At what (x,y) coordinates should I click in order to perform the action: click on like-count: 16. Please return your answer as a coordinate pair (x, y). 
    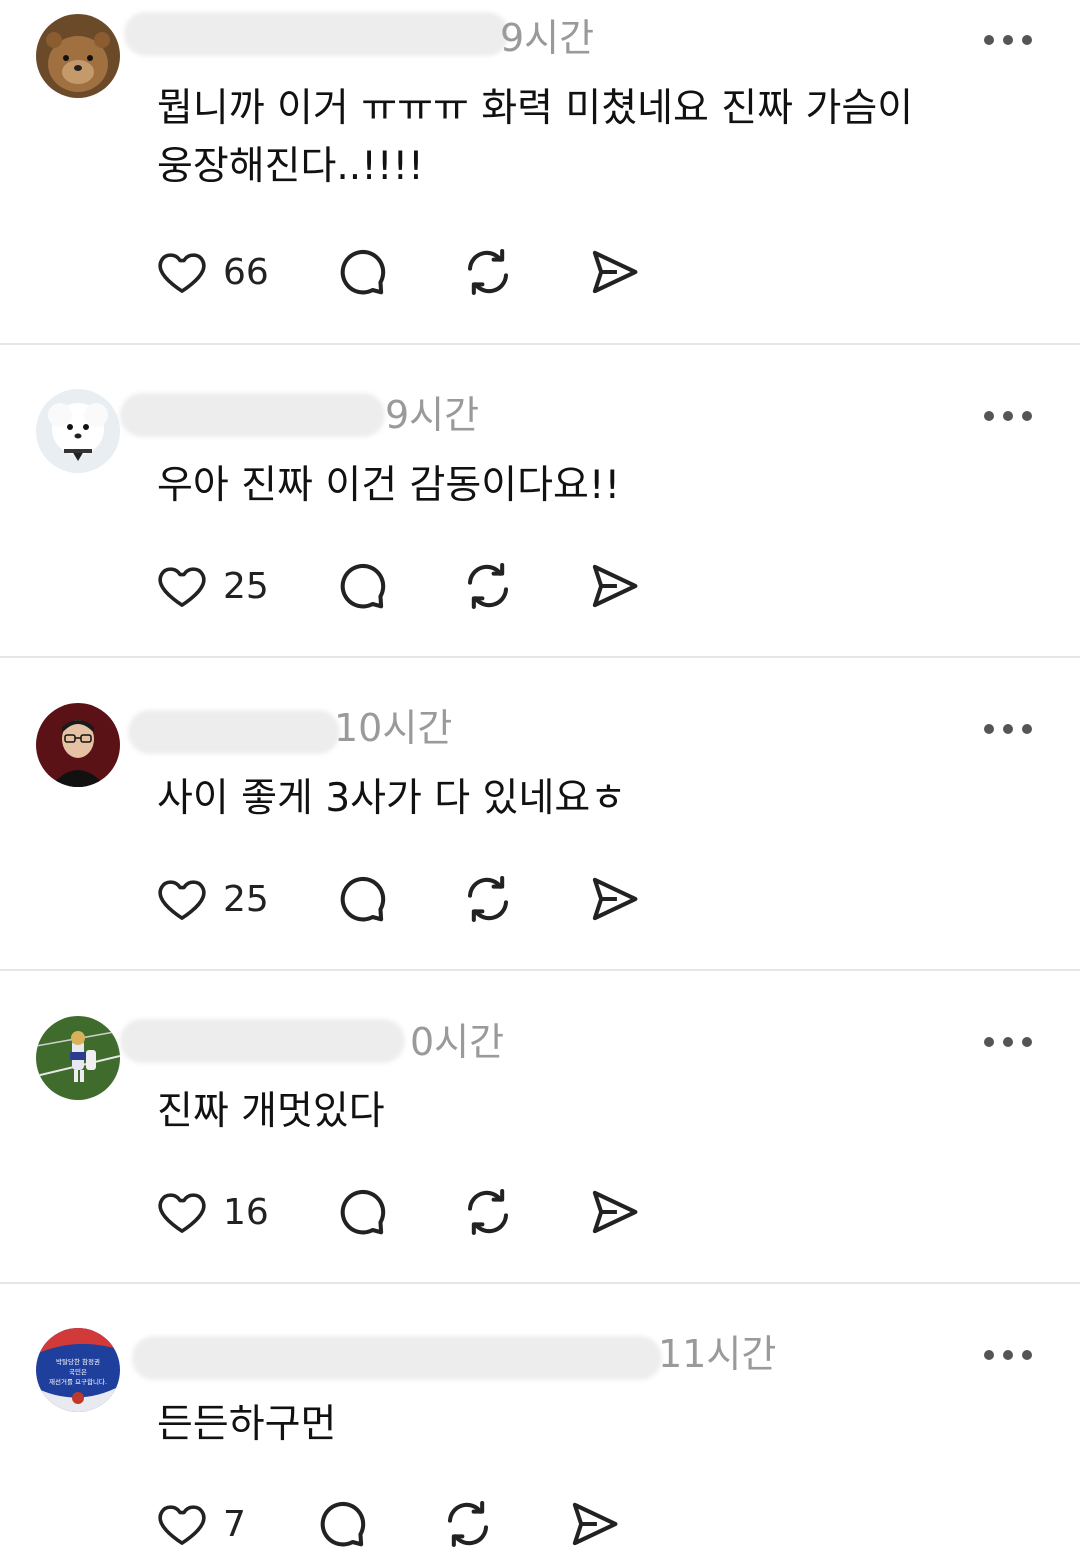
    Looking at the image, I should click on (246, 1212).